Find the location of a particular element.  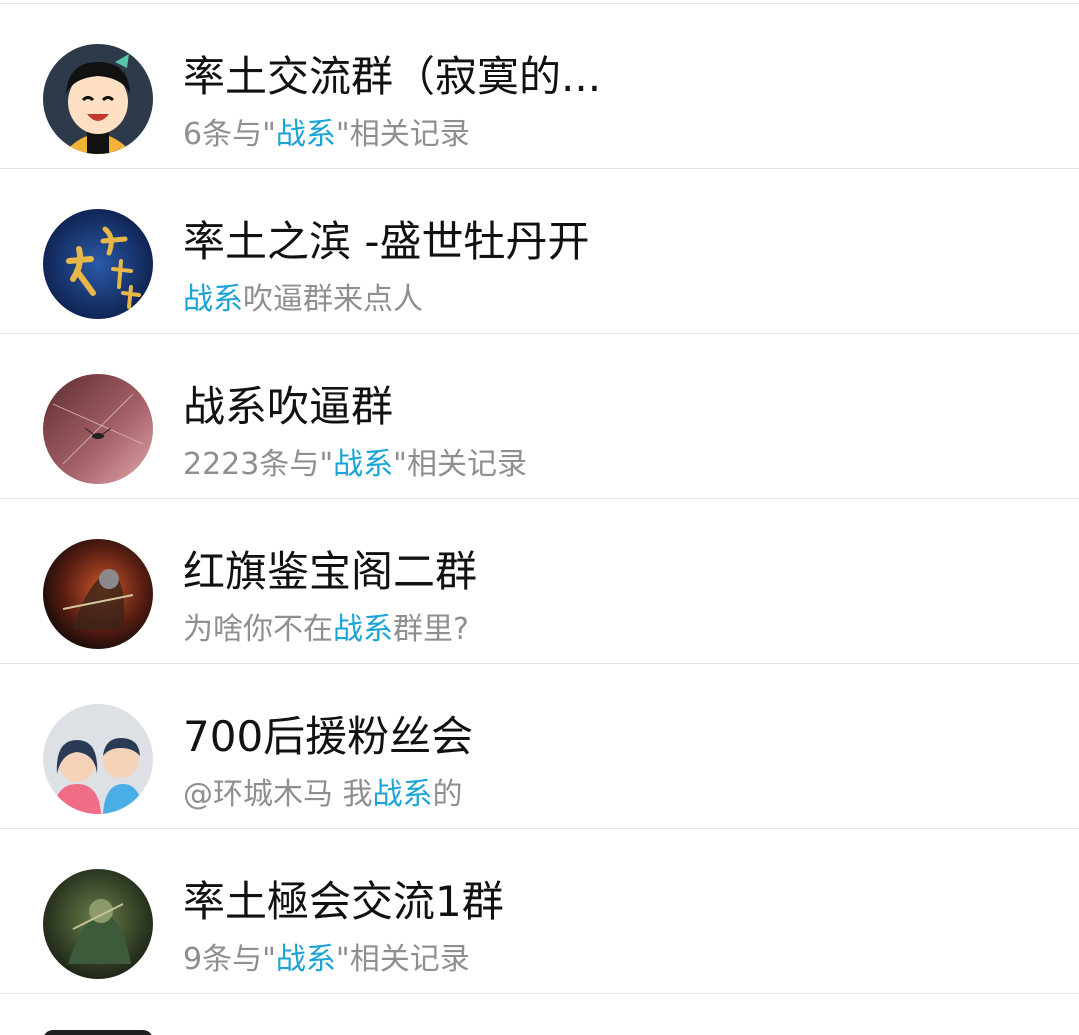

warrior-art-avatar-icon is located at coordinates (98, 594).